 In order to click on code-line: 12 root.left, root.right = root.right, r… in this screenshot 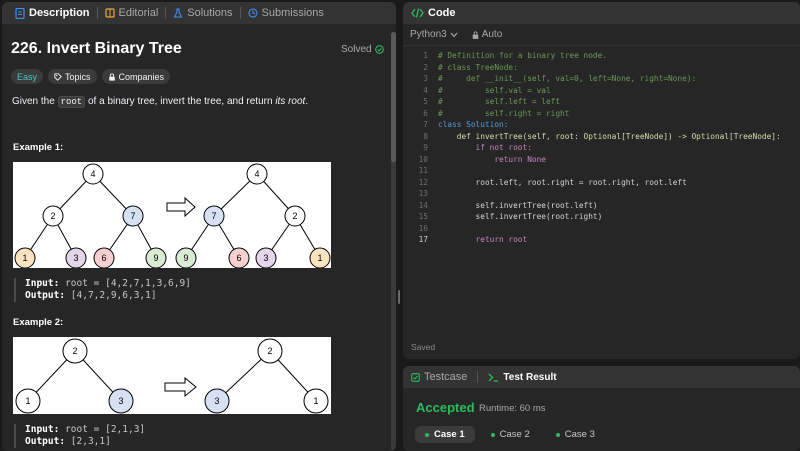, I will do `click(601, 183)`.